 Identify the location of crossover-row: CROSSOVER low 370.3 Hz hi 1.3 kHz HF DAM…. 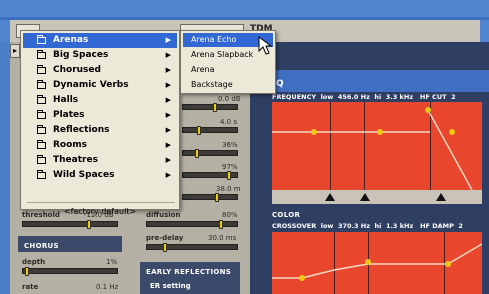
(367, 226).